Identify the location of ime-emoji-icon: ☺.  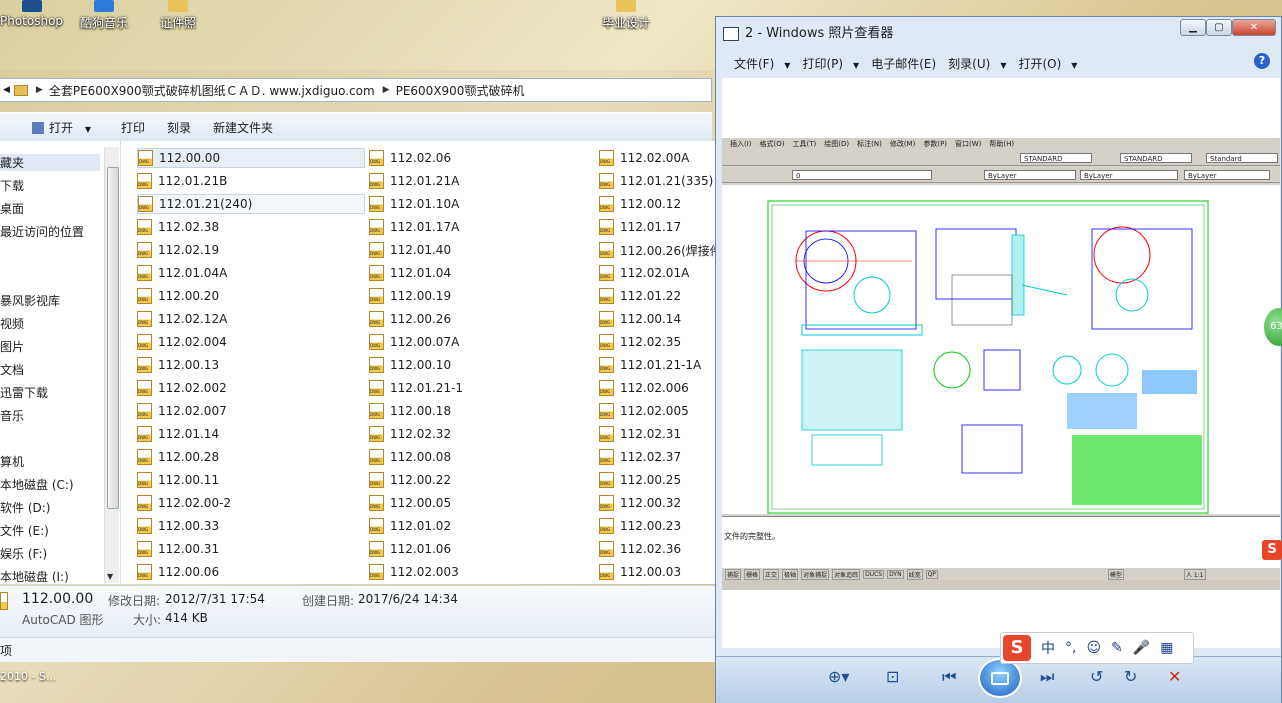
(1093, 648).